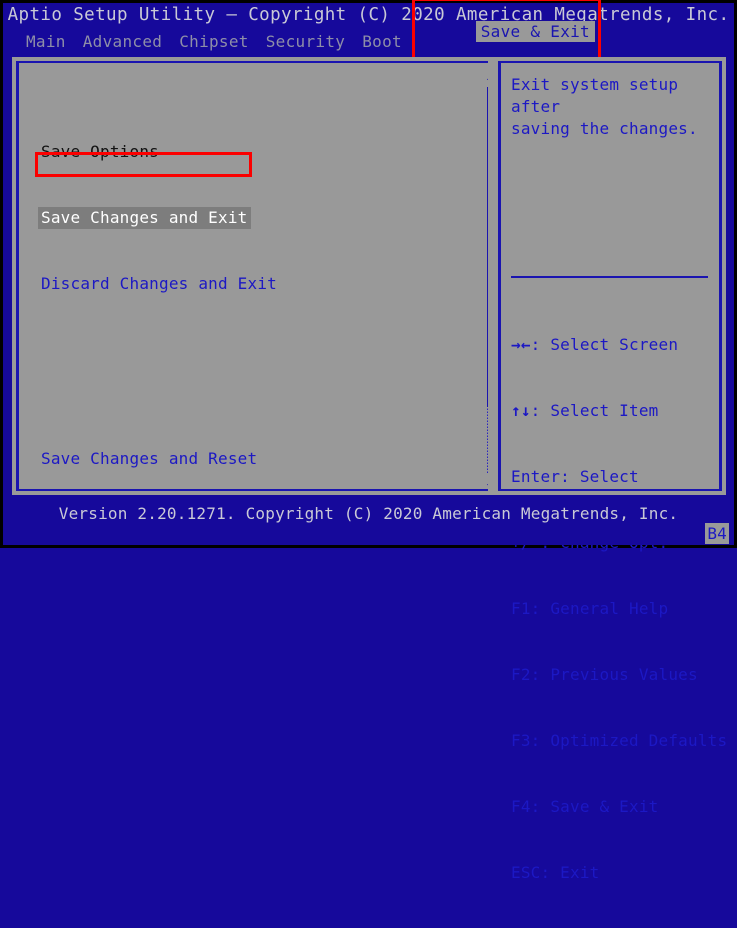  Describe the element at coordinates (144, 218) in the screenshot. I see `menu-item-save-changes-and-exit: Save Changes and Exit` at that location.